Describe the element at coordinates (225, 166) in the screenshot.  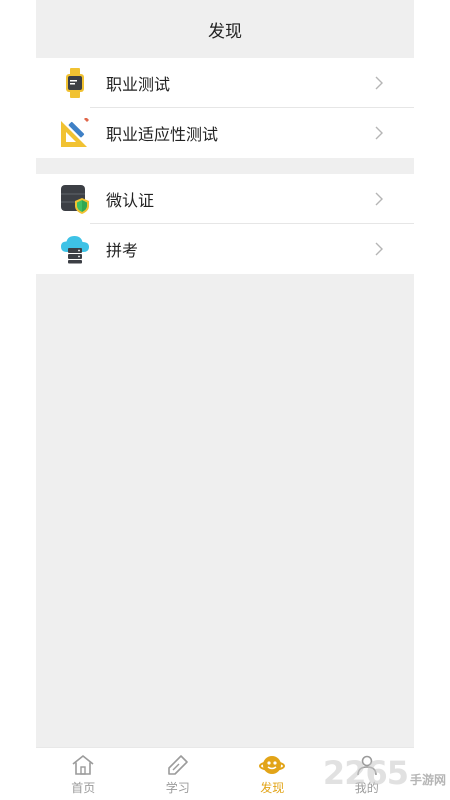
I see `group-spacer` at that location.